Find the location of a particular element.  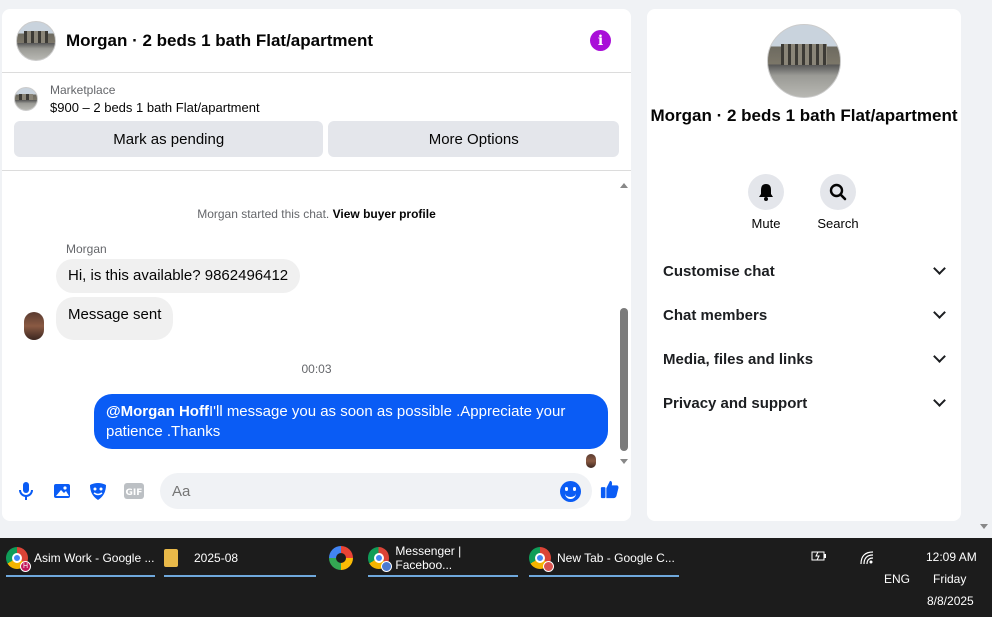

details-title: Morgan · 2 beds 1 bath Flat/apartment is located at coordinates (804, 115).